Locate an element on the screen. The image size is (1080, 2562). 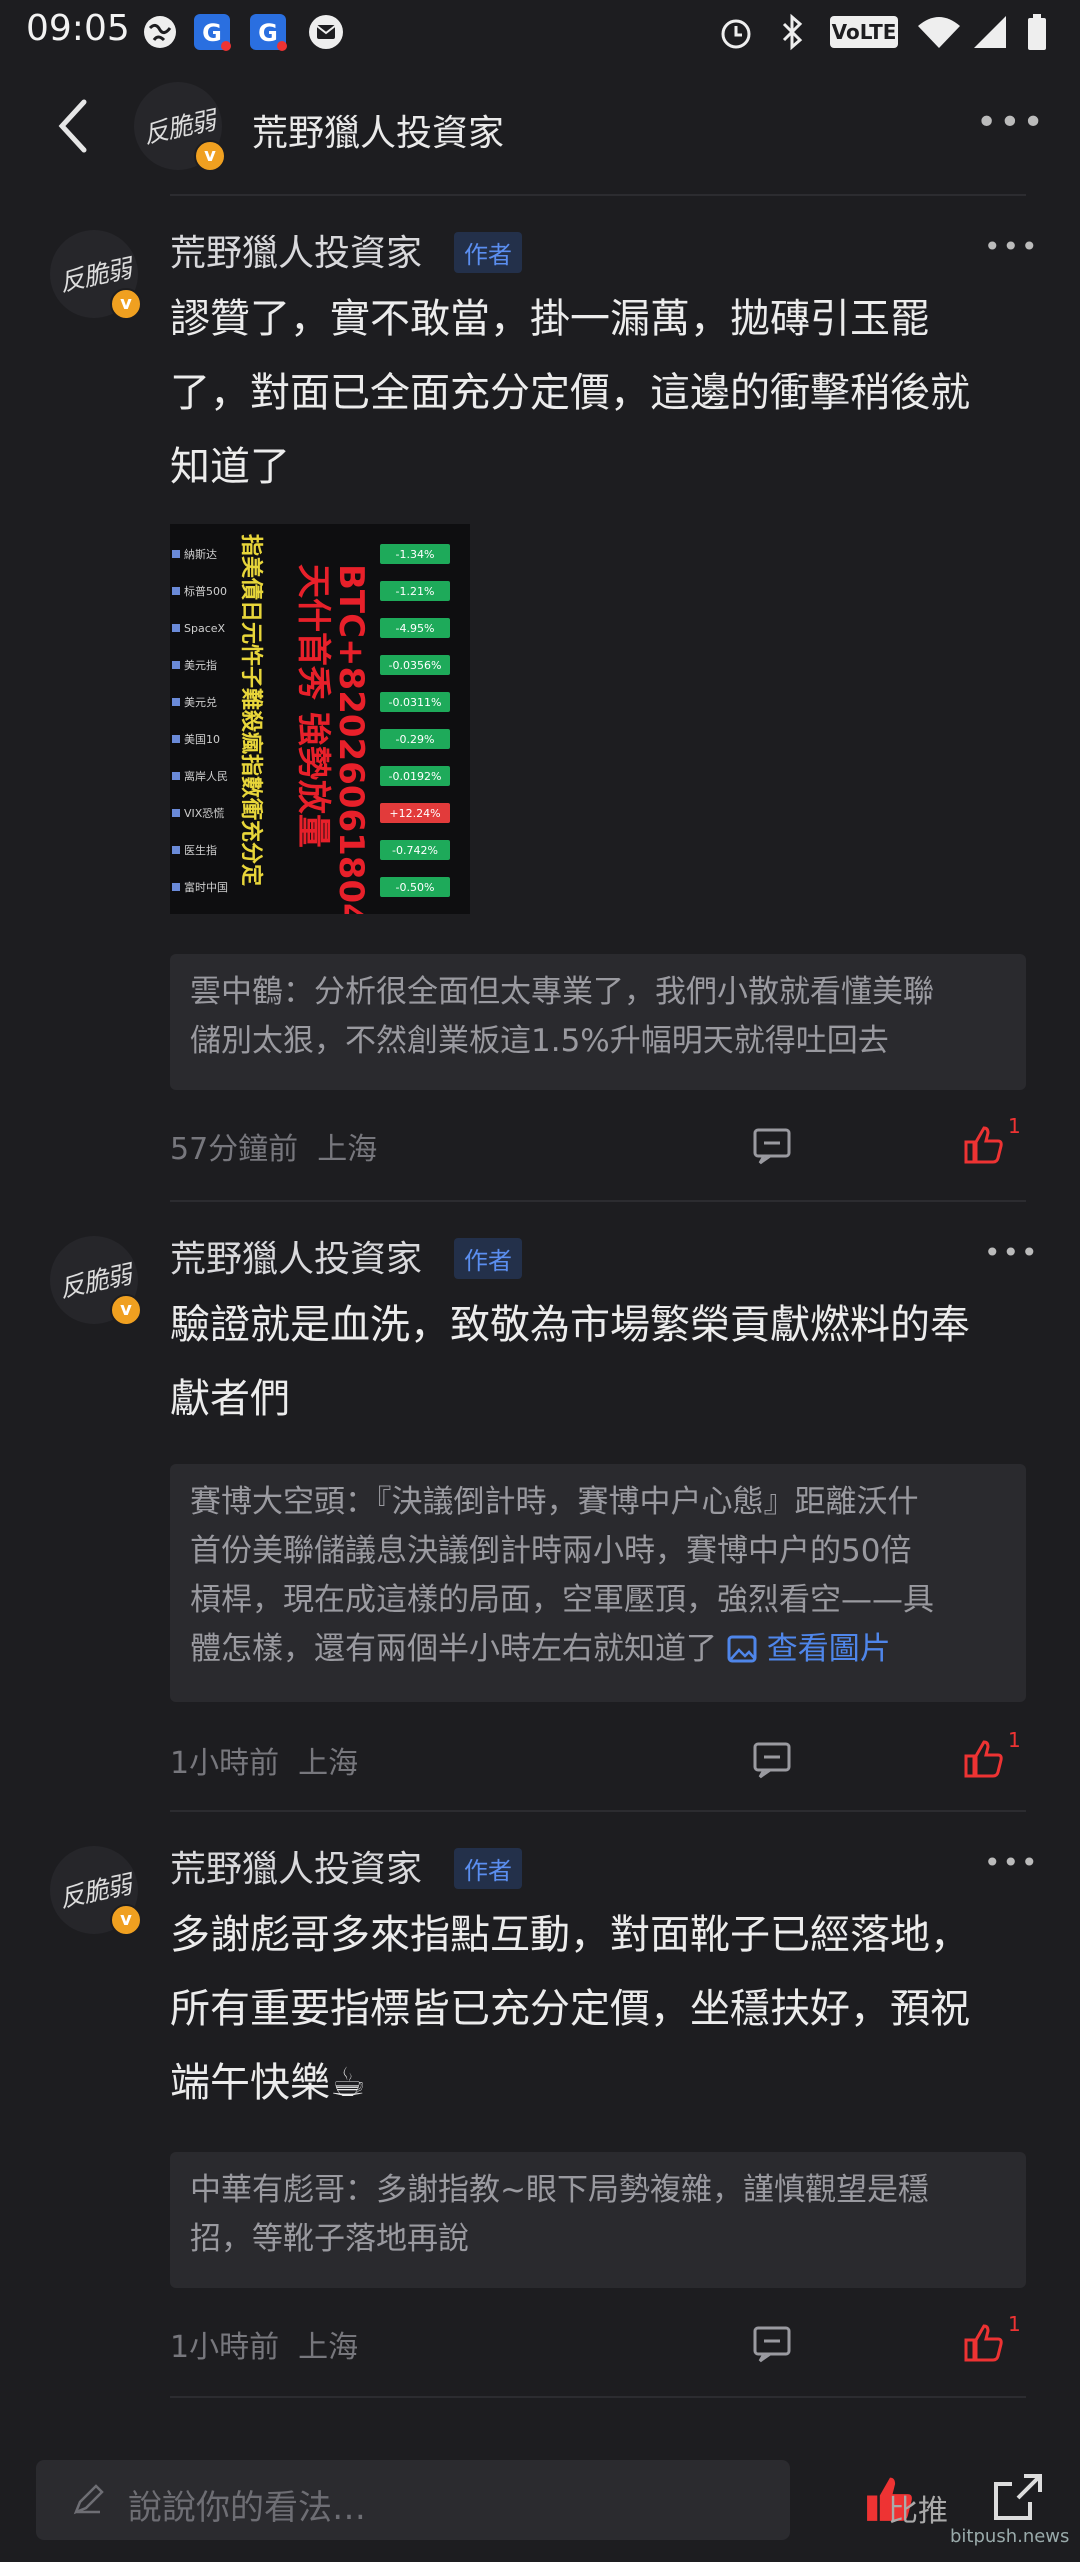
change-value: -4.95% is located at coordinates (415, 628).